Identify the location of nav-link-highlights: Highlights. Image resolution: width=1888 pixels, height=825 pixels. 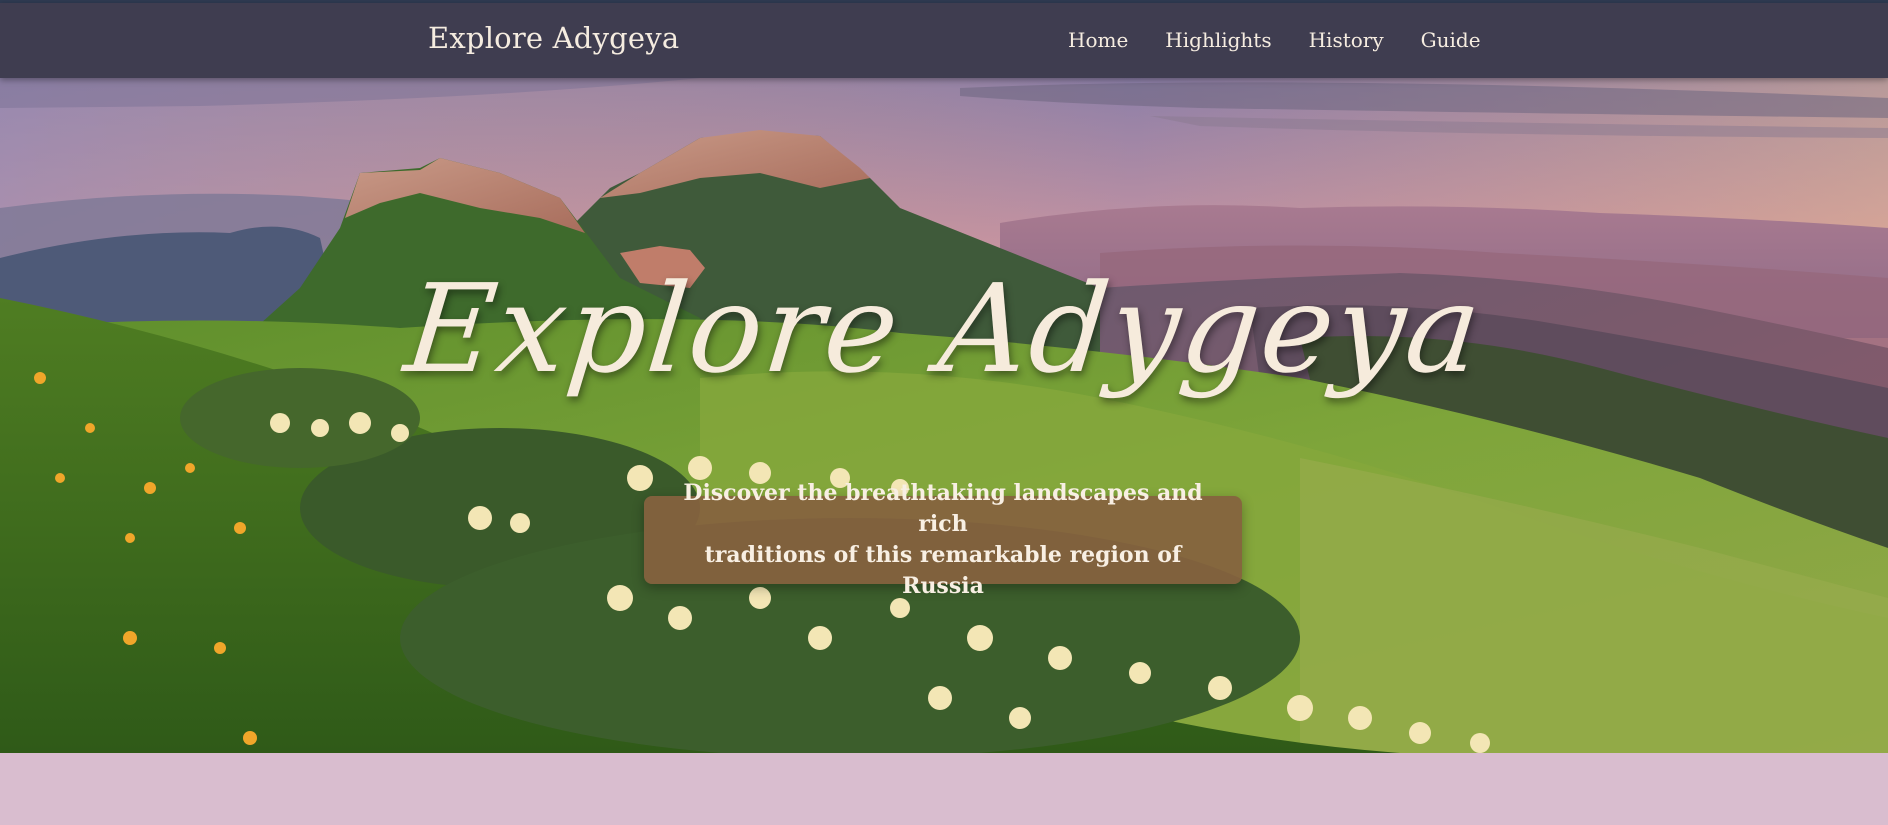
(1218, 40).